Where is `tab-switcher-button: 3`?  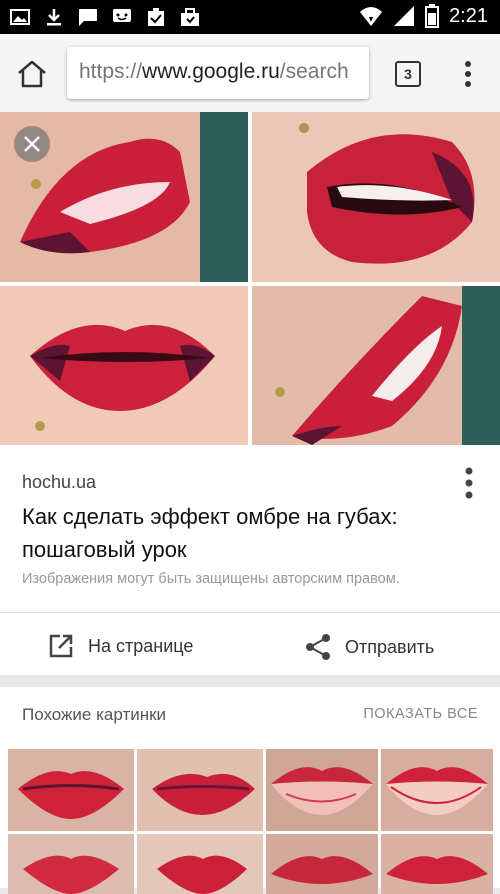 tab-switcher-button: 3 is located at coordinates (408, 74).